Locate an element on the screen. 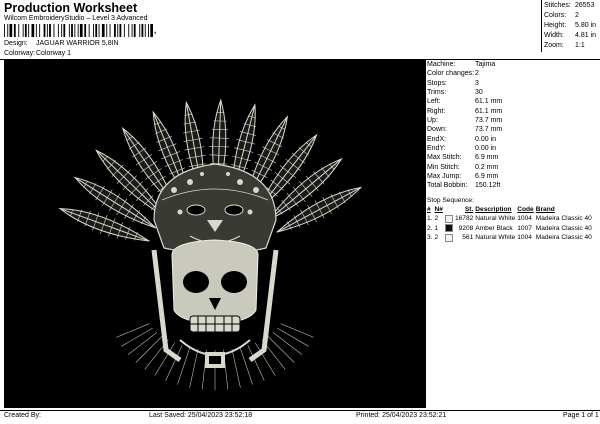 The height and width of the screenshot is (424, 600). stat-value: 2 is located at coordinates (577, 15).